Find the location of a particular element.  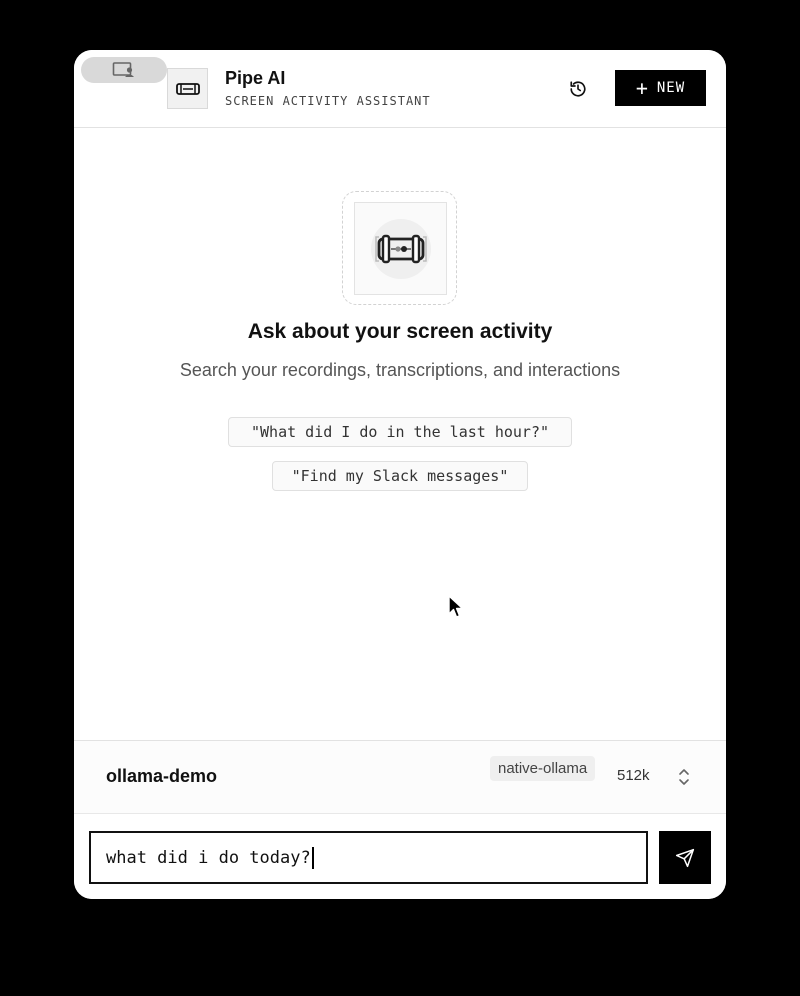

empty-state-title: Ask about your screen activity is located at coordinates (400, 331).